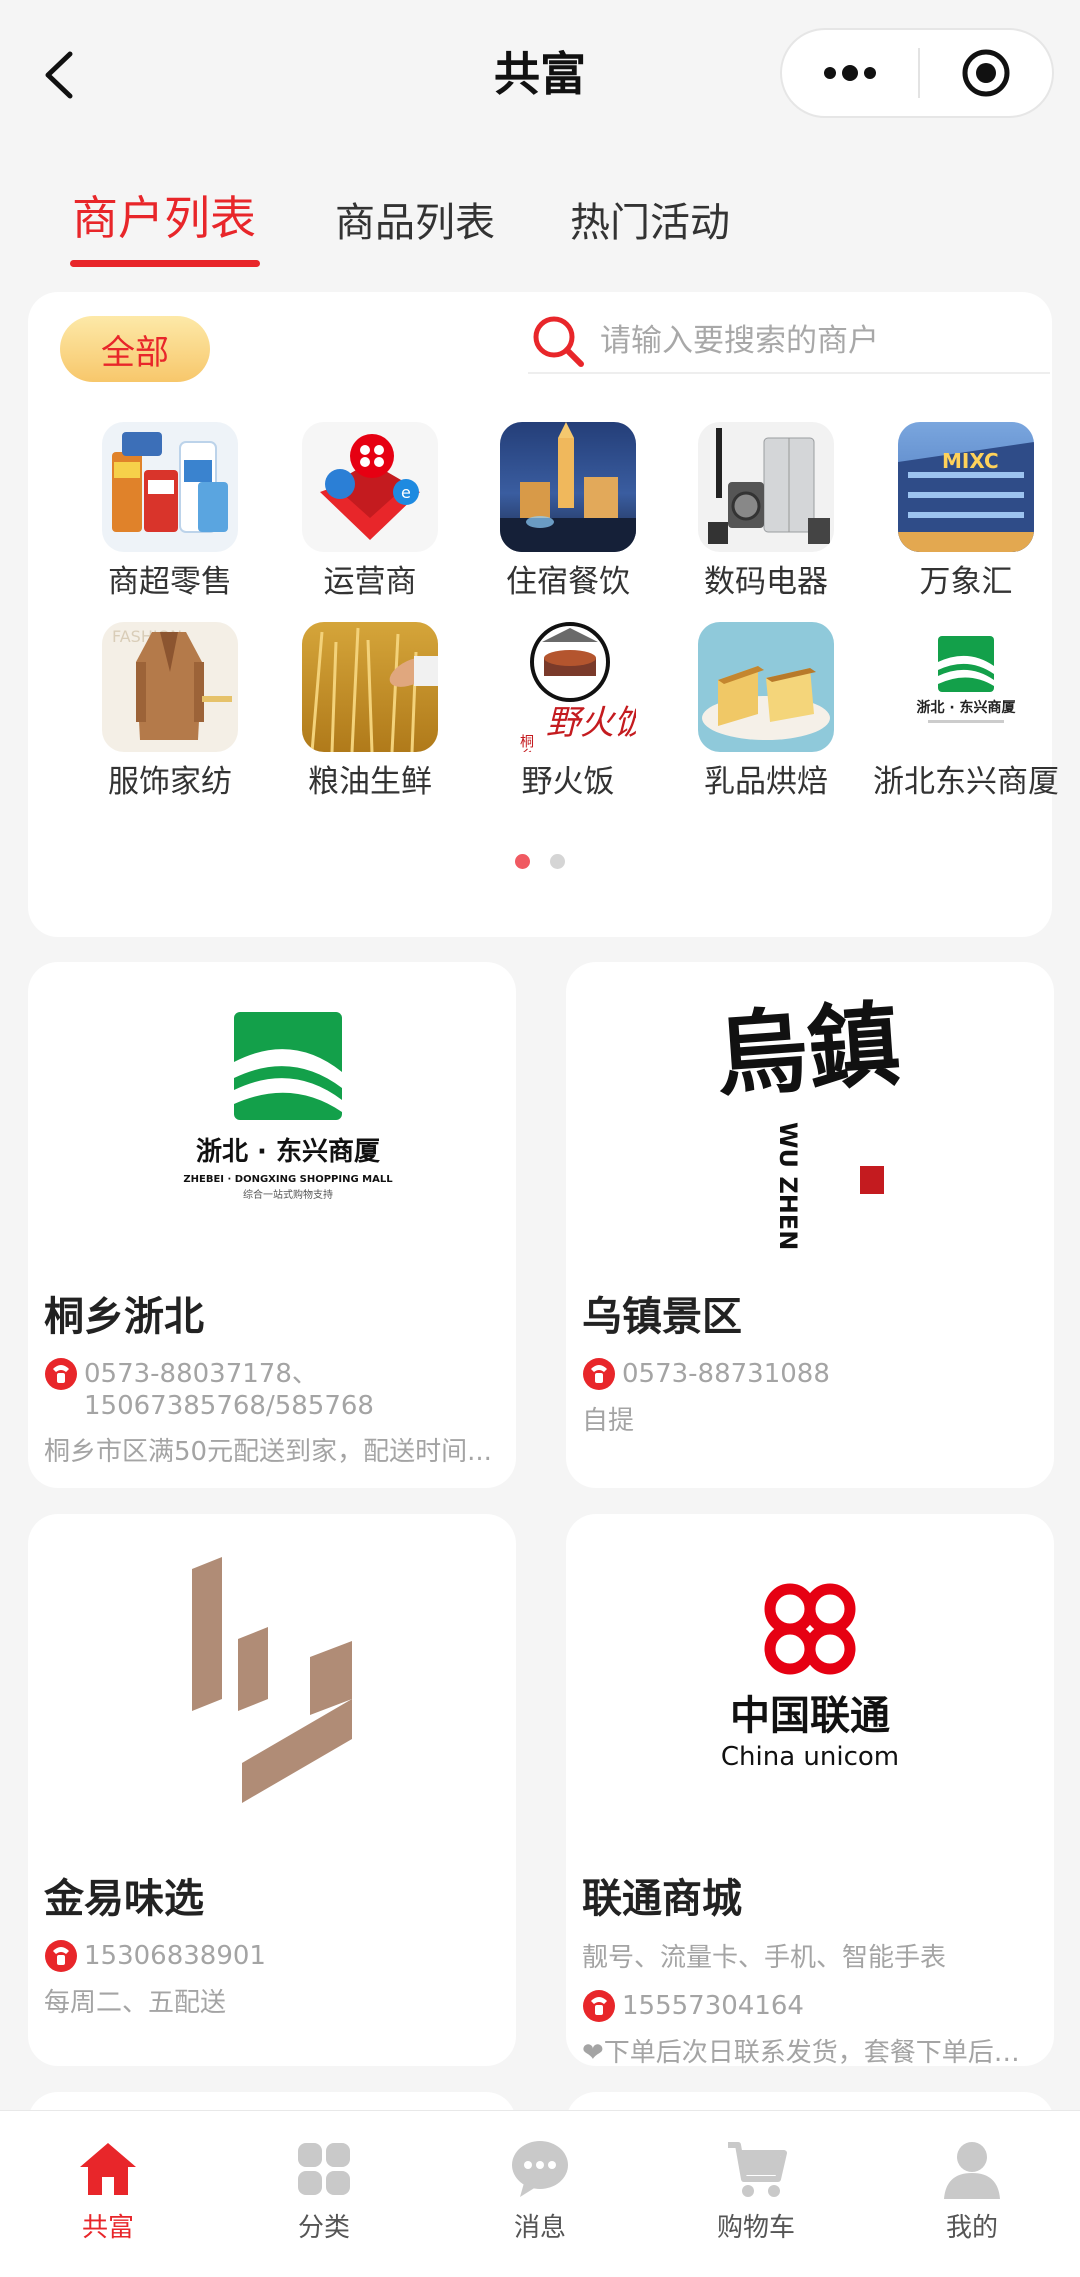 The image size is (1080, 2277). Describe the element at coordinates (164, 215) in the screenshot. I see `tab-merchant-list: 商户列表` at that location.